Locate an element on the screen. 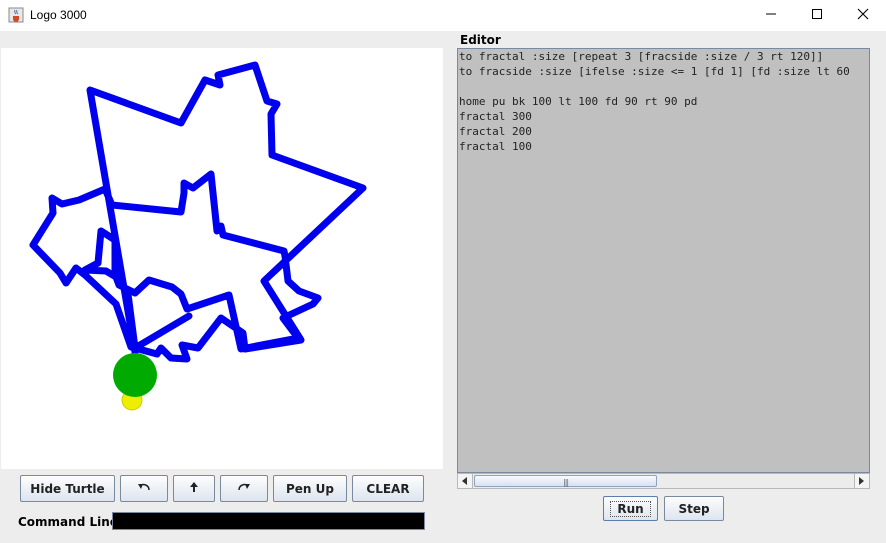  run-button: Run is located at coordinates (630, 508).